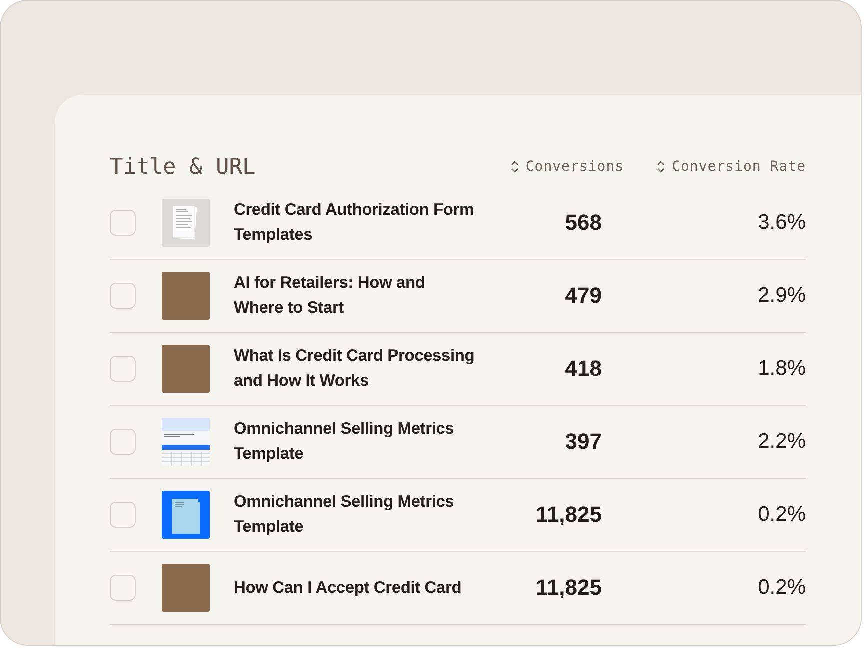 The height and width of the screenshot is (648, 864). I want to click on conversion-rate-value: 3.6%, so click(781, 223).